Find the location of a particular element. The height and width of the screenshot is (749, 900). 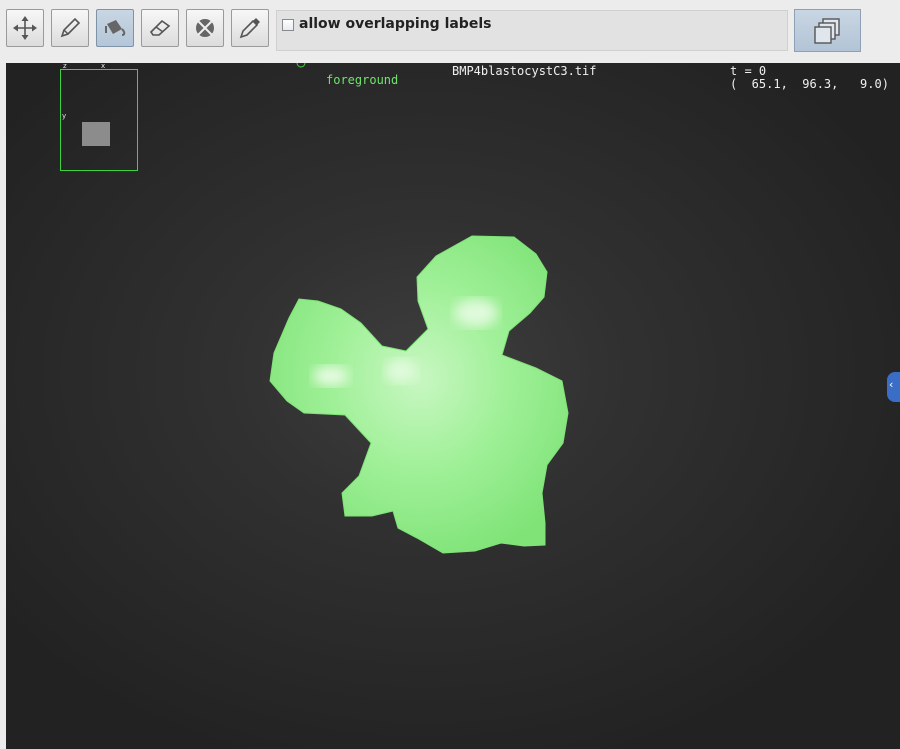

layers-button is located at coordinates (827, 30).